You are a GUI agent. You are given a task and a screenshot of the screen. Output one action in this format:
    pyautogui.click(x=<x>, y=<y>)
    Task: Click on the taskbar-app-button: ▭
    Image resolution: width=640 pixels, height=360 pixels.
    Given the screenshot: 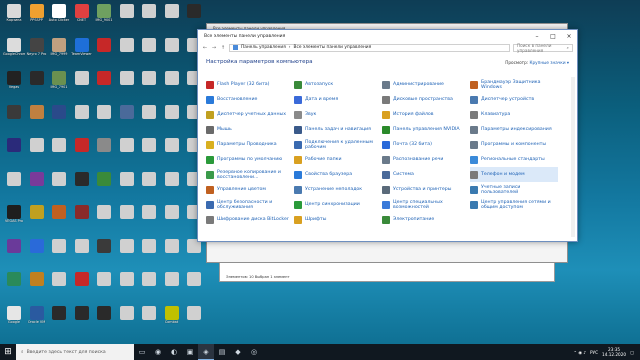 What is the action you would take?
    pyautogui.click(x=142, y=352)
    